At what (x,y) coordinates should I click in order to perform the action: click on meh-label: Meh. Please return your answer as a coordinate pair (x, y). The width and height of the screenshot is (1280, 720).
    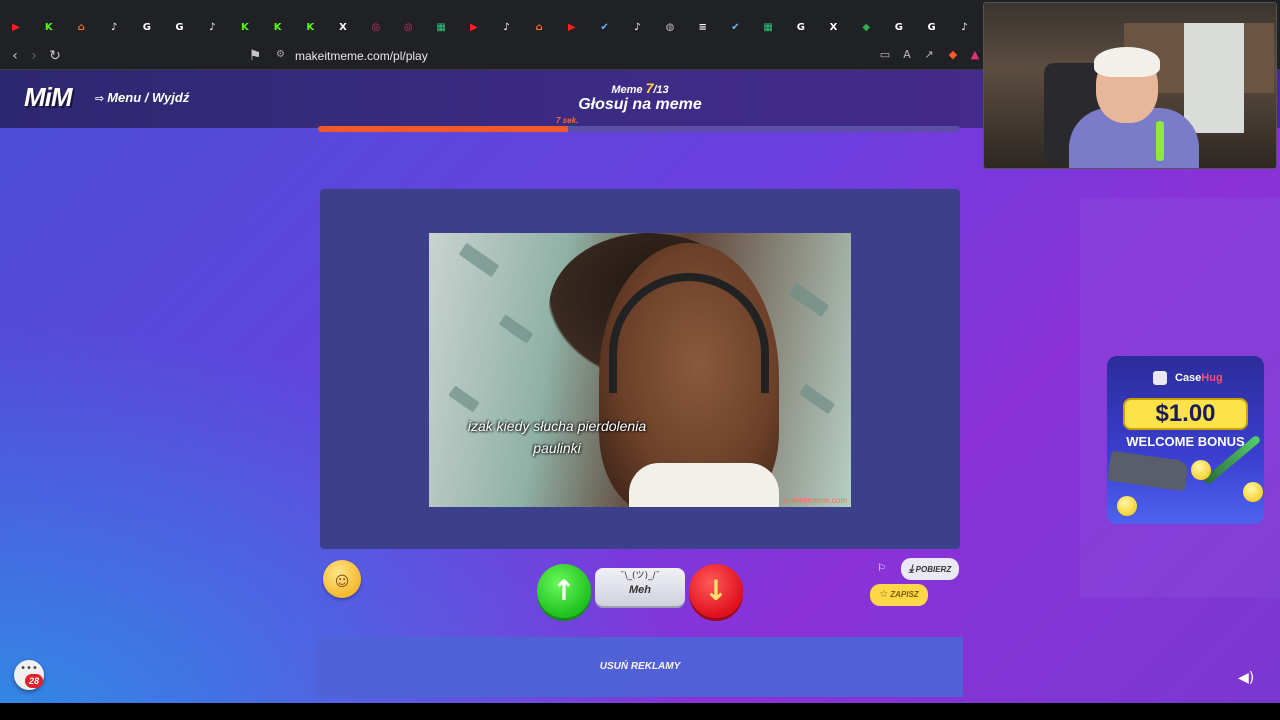
    Looking at the image, I should click on (640, 590).